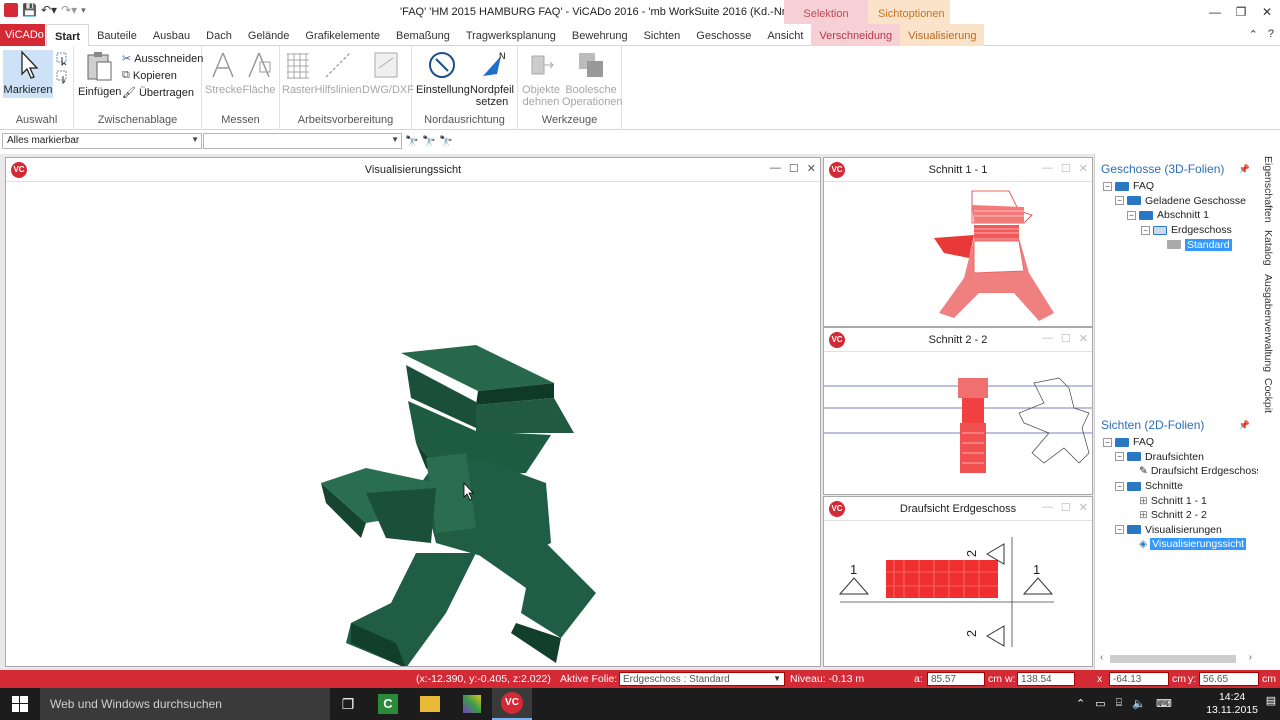  I want to click on tree-horizontal-scrollbar: ‹ ›, so click(1177, 659).